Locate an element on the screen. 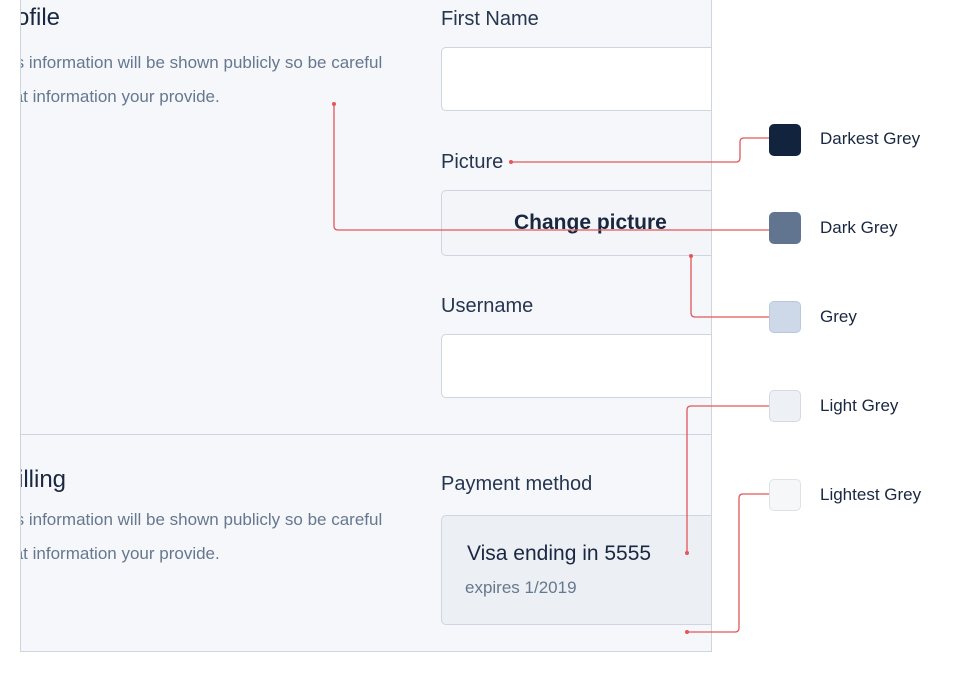  grey-leader is located at coordinates (729, 287).